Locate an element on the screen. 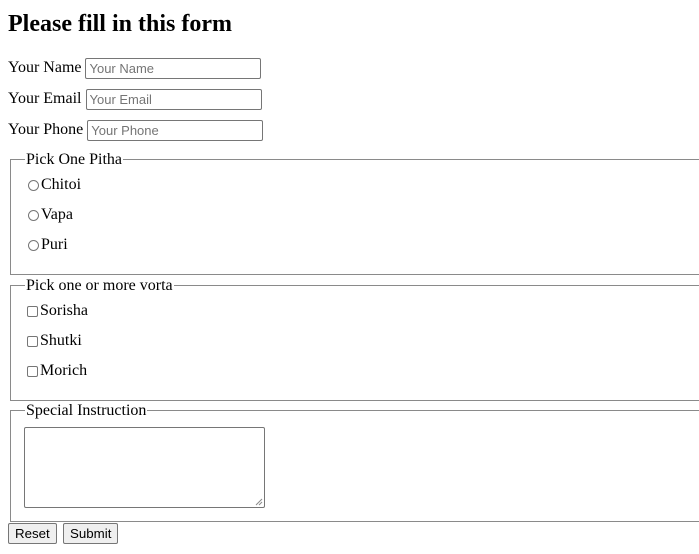 This screenshot has width=699, height=554. email-row: Your Email is located at coordinates (135, 99).